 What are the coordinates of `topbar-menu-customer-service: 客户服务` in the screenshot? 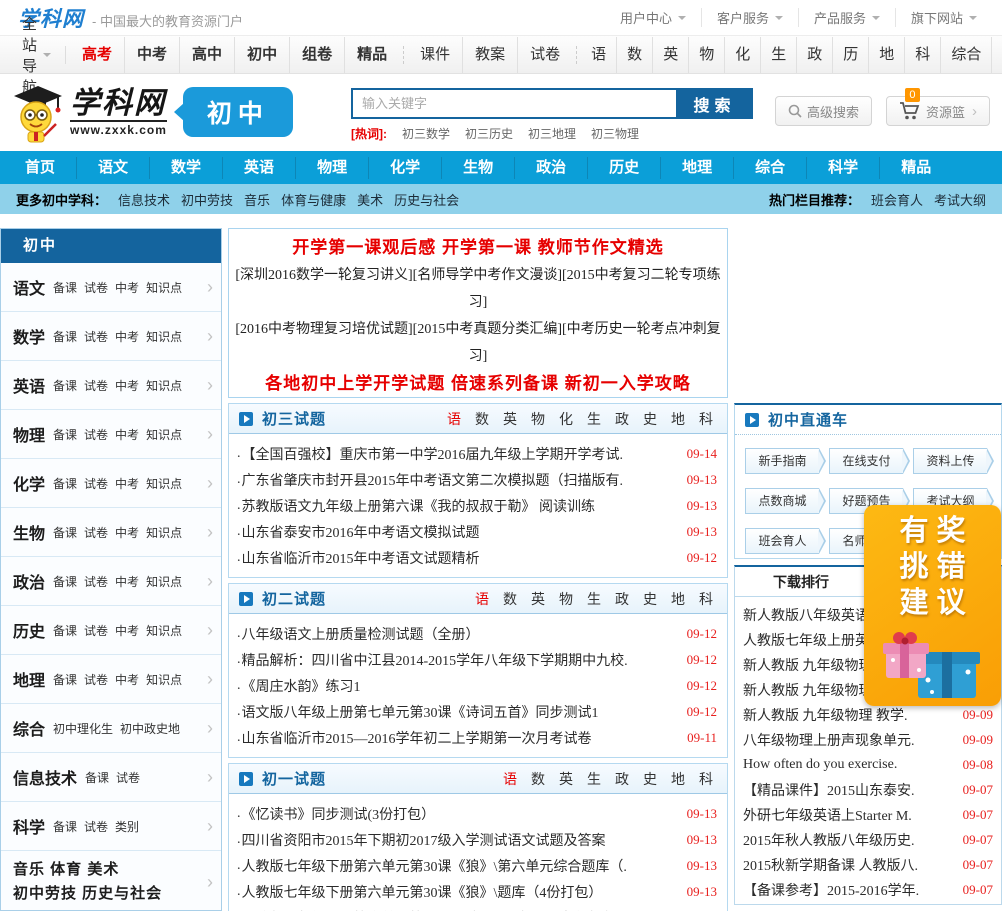 It's located at (749, 17).